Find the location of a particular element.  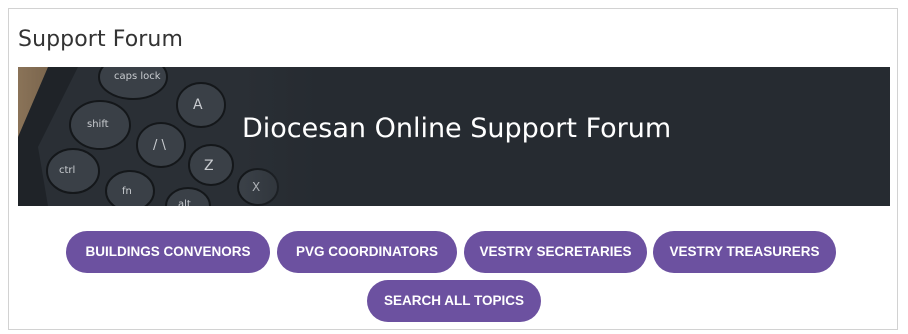

vestry-secretaries-button: VESTRY SECRETARIES is located at coordinates (555, 252).